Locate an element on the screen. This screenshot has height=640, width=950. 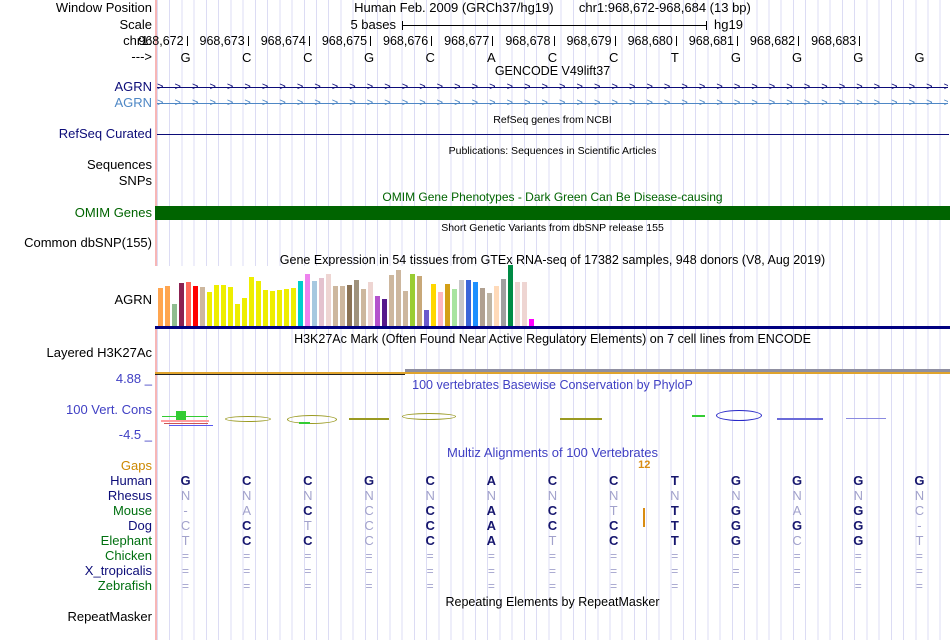
species-label-x_tropicalis: X_tropicalis is located at coordinates (76, 571).